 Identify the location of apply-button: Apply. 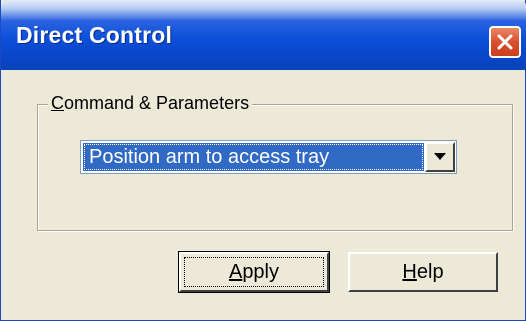
(254, 272).